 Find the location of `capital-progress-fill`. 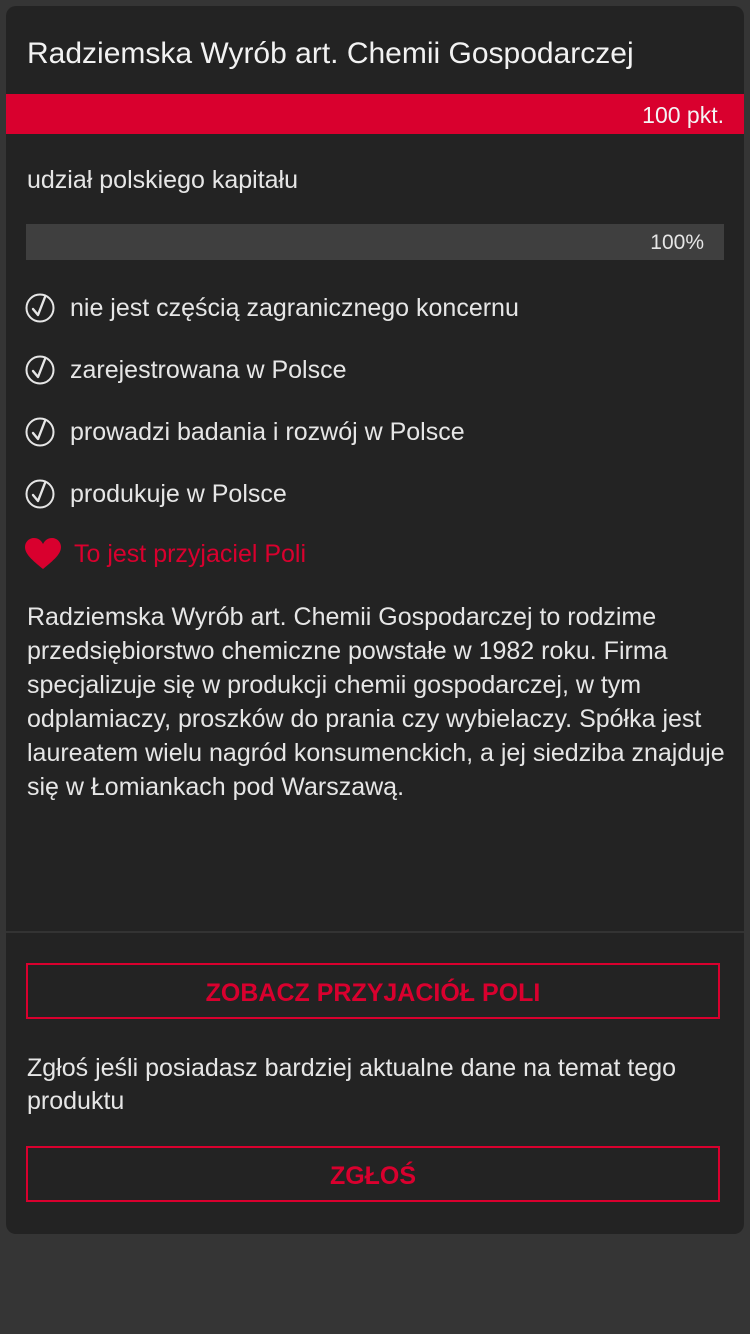

capital-progress-fill is located at coordinates (375, 242).